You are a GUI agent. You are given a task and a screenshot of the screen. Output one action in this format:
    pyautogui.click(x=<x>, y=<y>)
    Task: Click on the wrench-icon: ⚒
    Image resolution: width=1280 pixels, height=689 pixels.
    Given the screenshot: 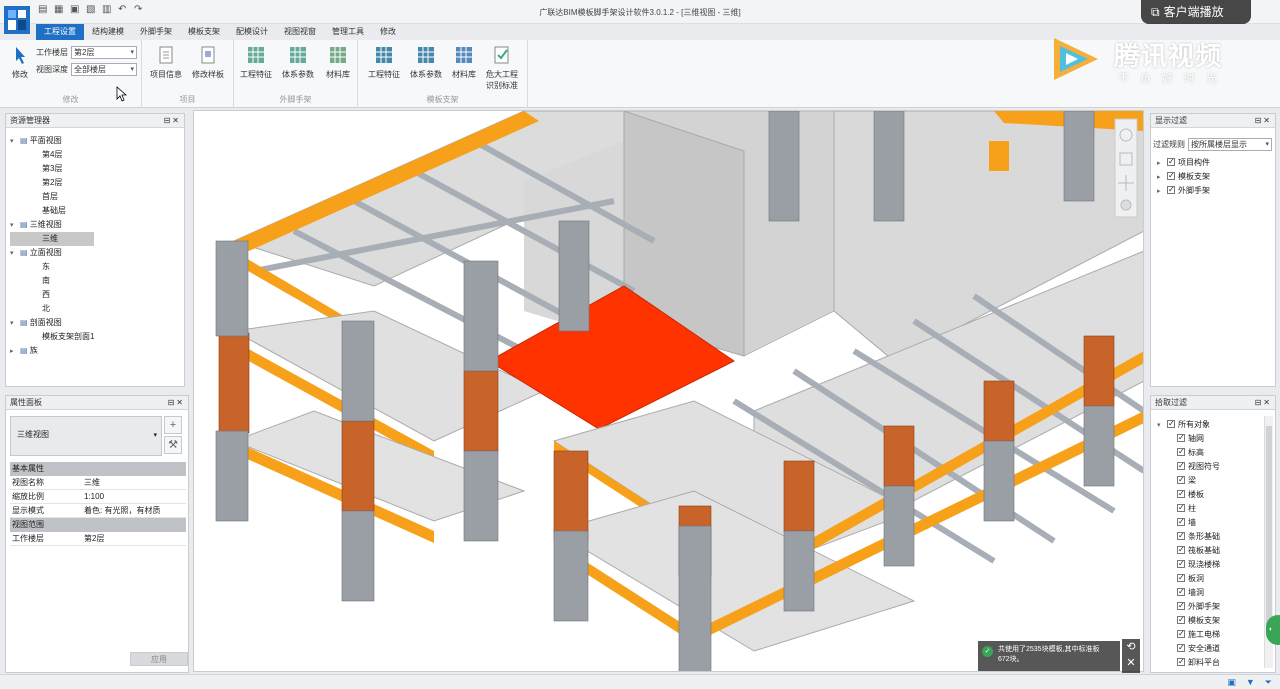 What is the action you would take?
    pyautogui.click(x=173, y=445)
    